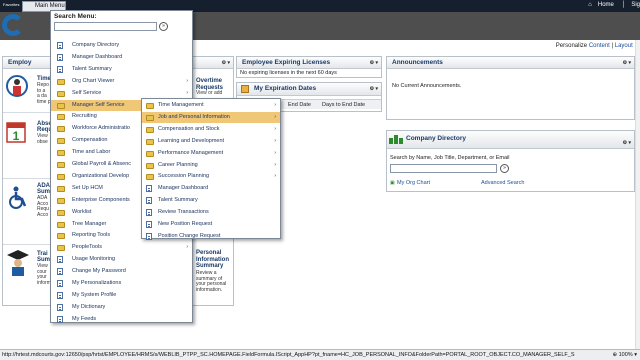 The image size is (640, 360). I want to click on menu-item: Position Change Request, so click(211, 236).